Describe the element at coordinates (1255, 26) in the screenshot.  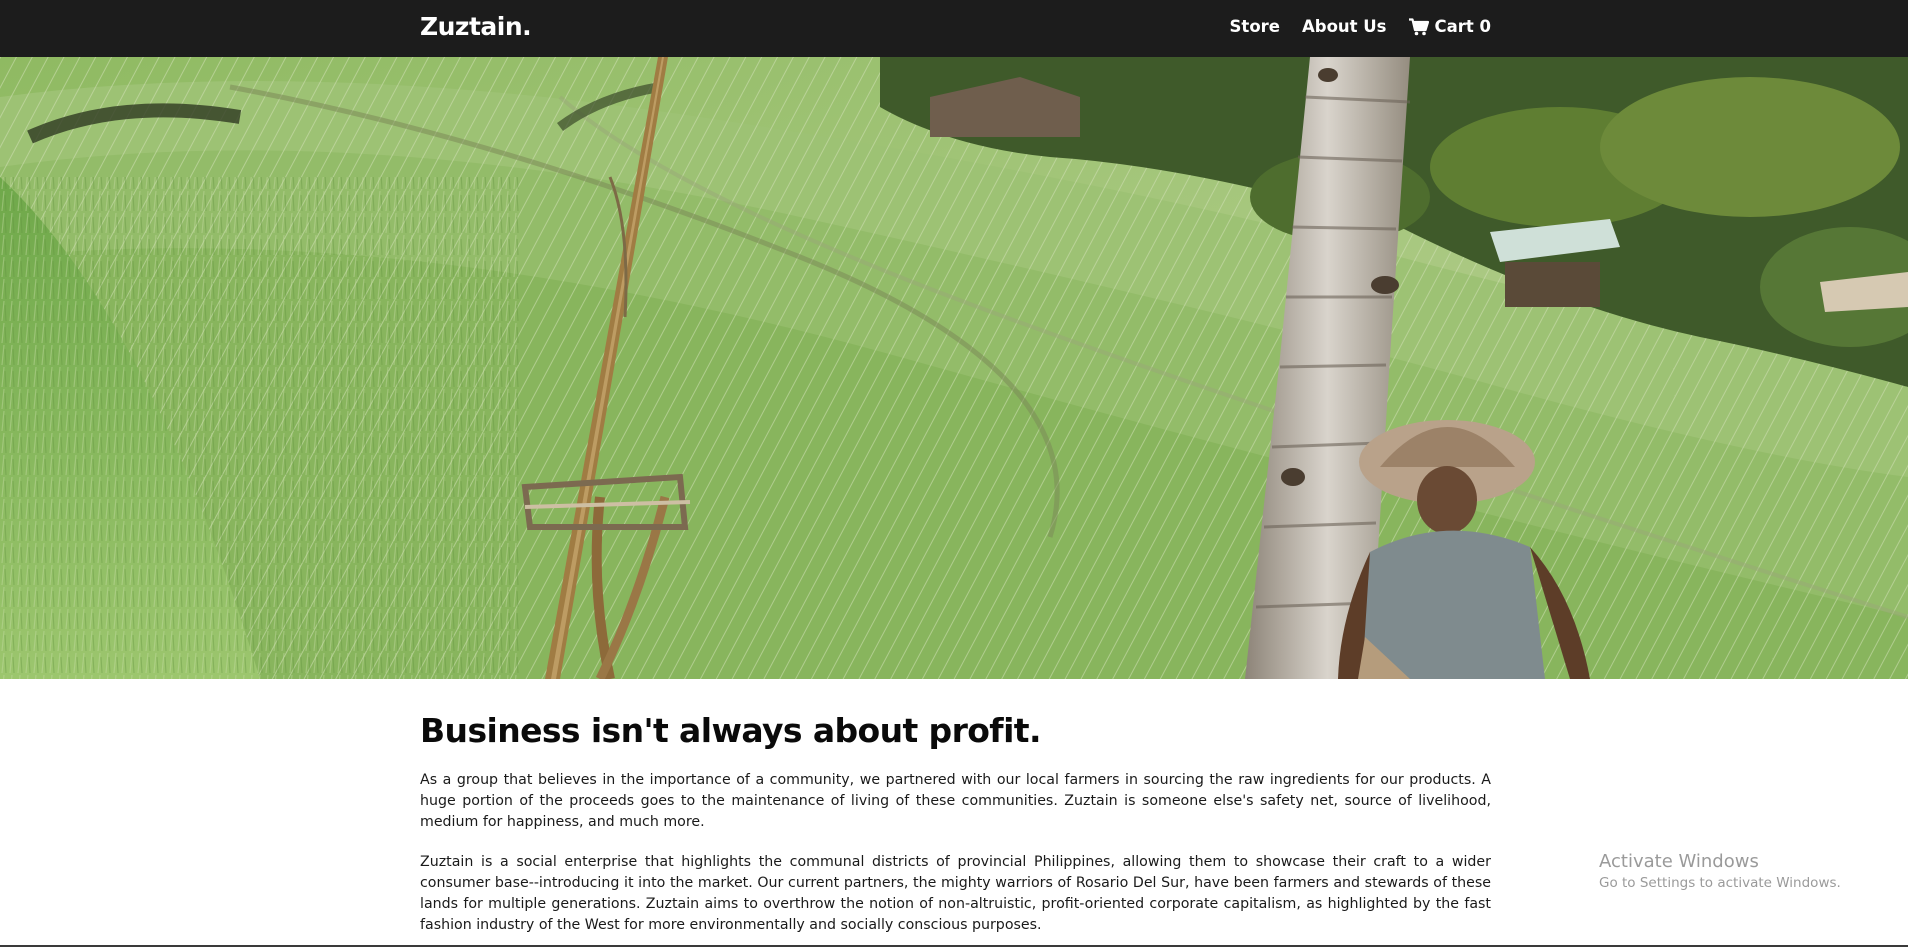
I see `nav-link-store: Store` at that location.